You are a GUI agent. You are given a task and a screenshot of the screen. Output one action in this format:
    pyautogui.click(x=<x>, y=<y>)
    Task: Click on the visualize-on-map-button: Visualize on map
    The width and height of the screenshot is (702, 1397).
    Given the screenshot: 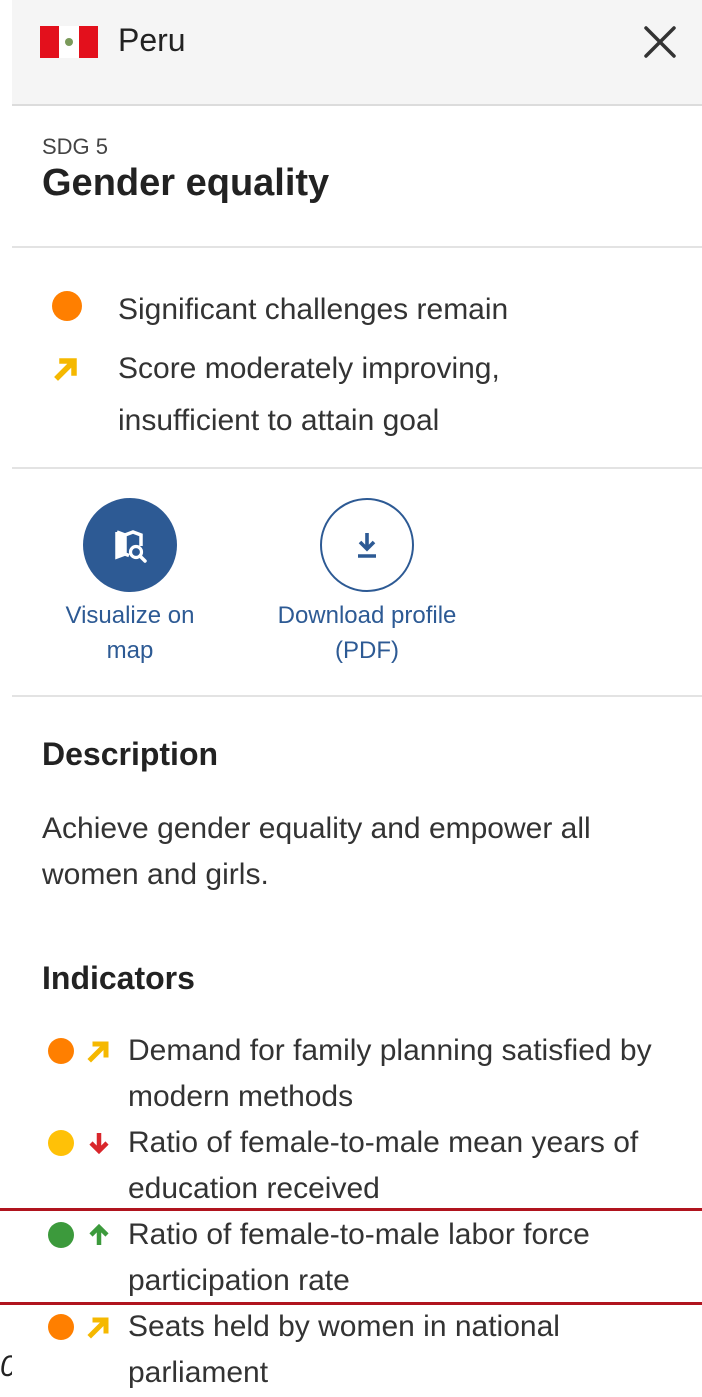 What is the action you would take?
    pyautogui.click(x=130, y=583)
    